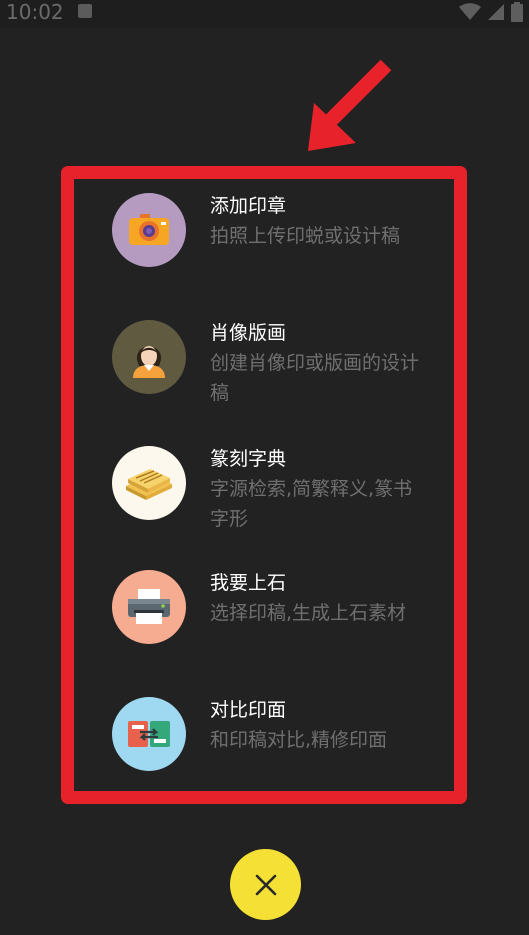 The image size is (529, 935). I want to click on menu-text: 对比印面 和印稿对比,精修印面, so click(320, 726).